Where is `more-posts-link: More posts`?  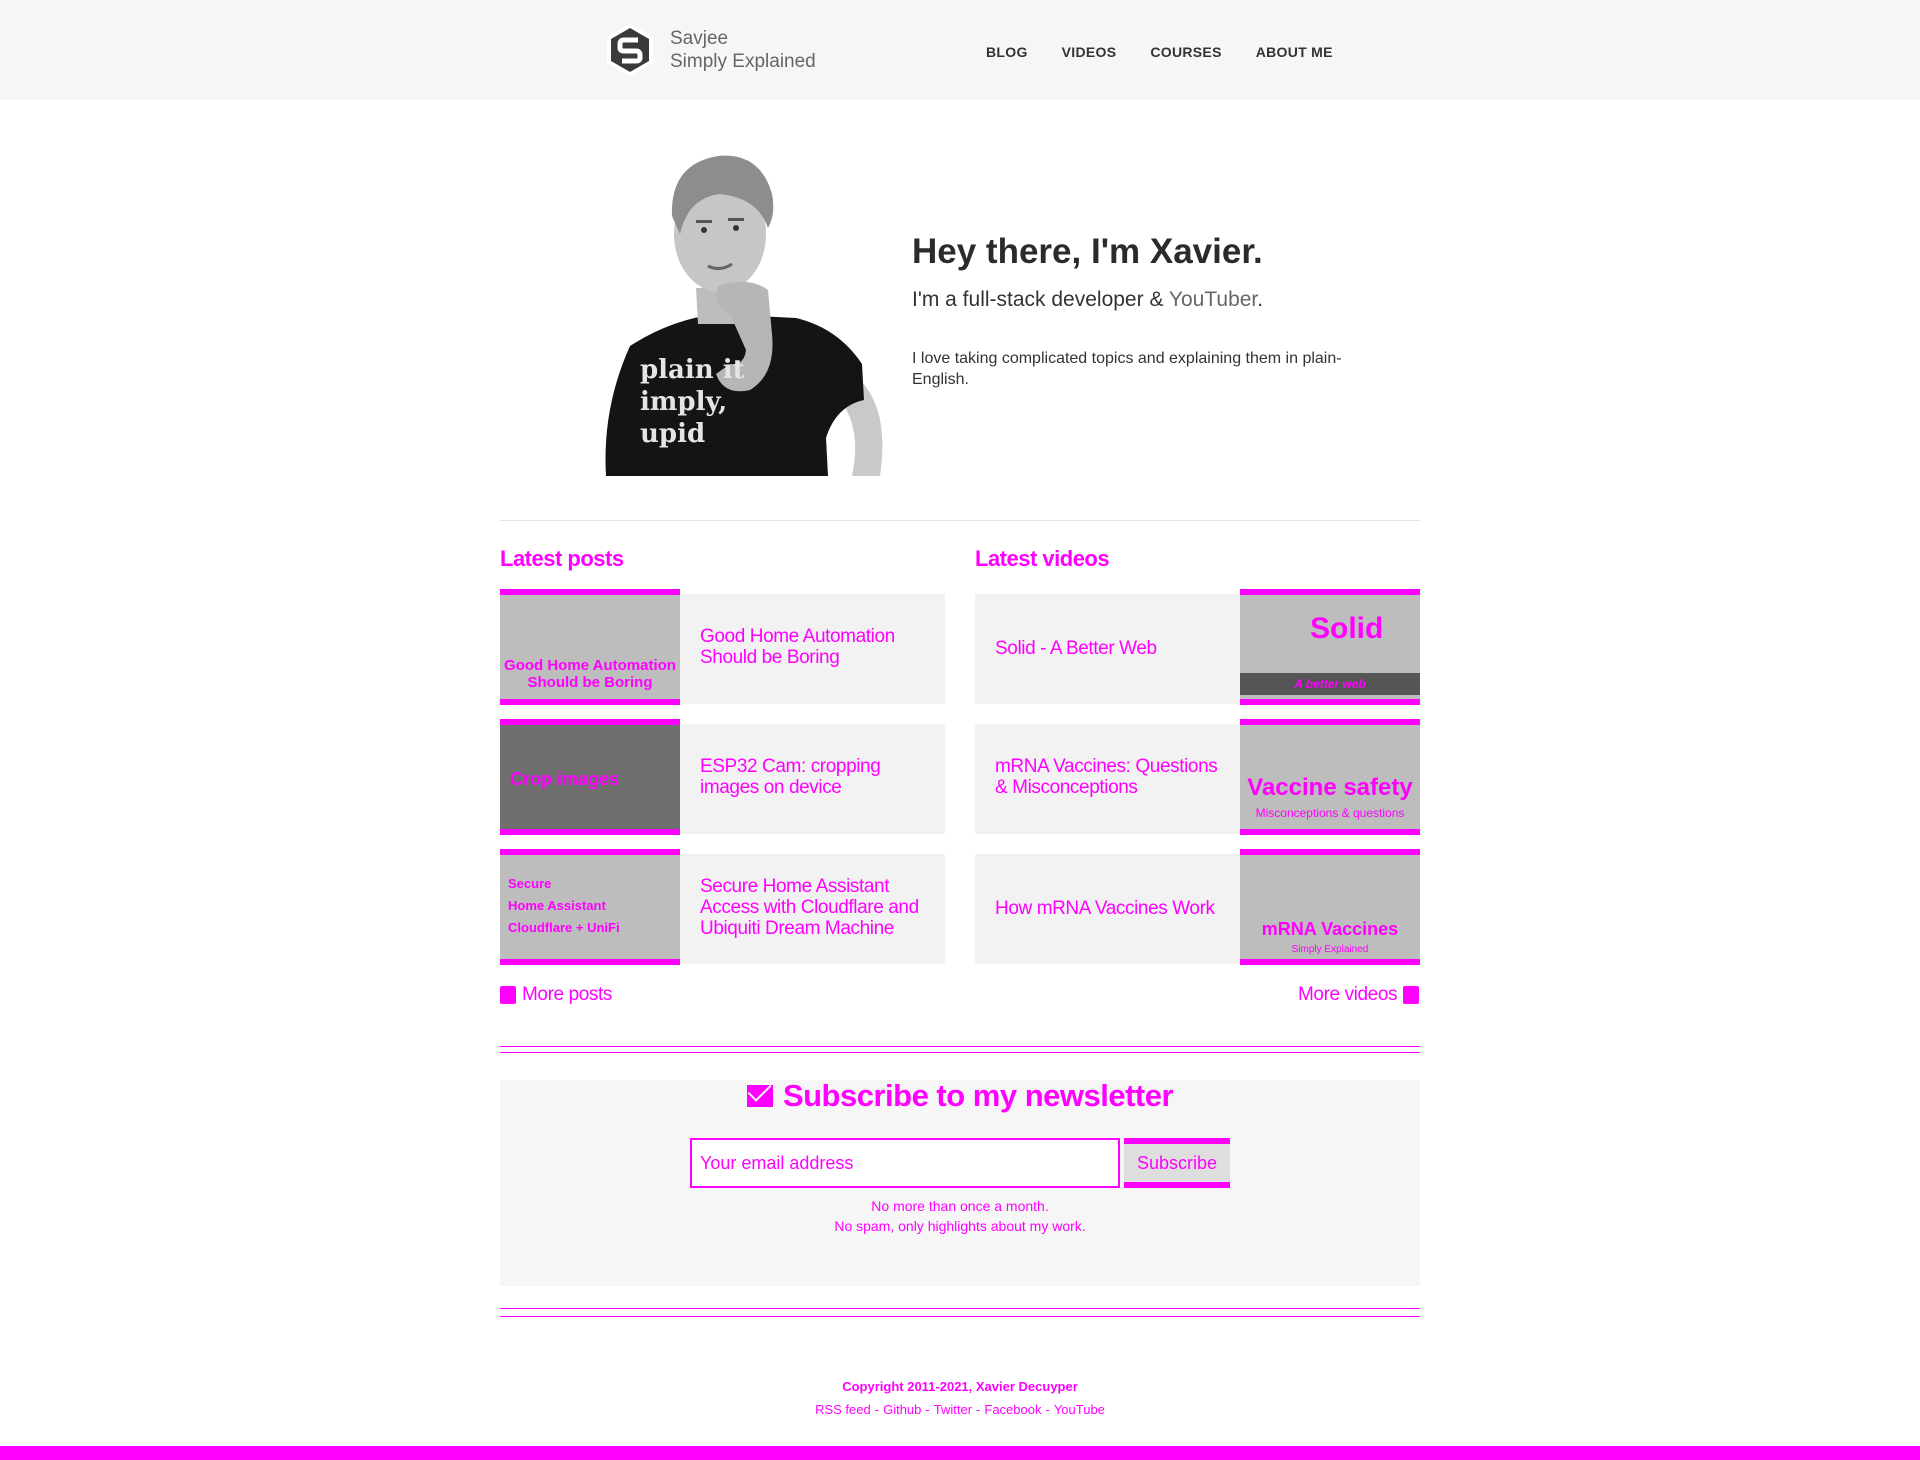
more-posts-link: More posts is located at coordinates (556, 995).